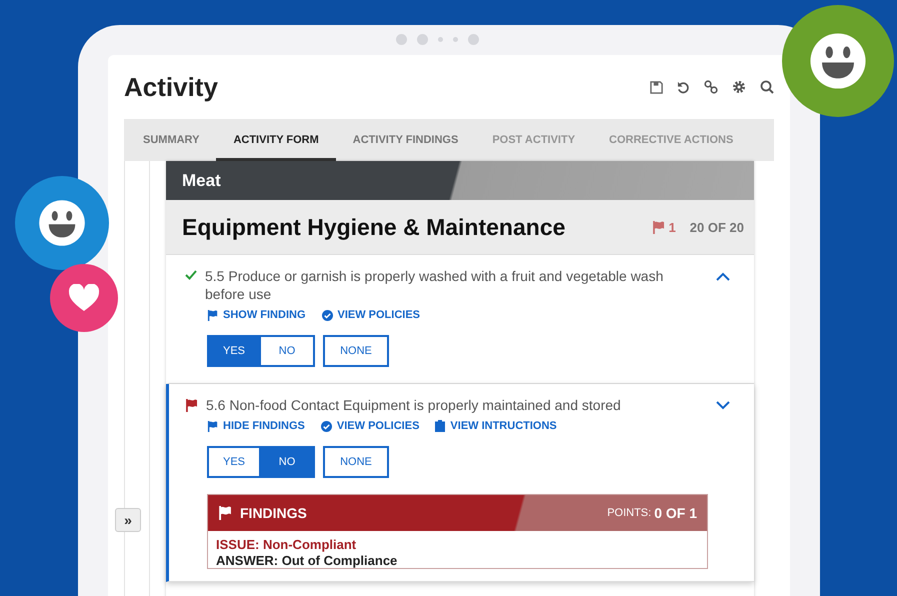  What do you see at coordinates (675, 513) in the screenshot?
I see `points-value: 0 OF 1` at bounding box center [675, 513].